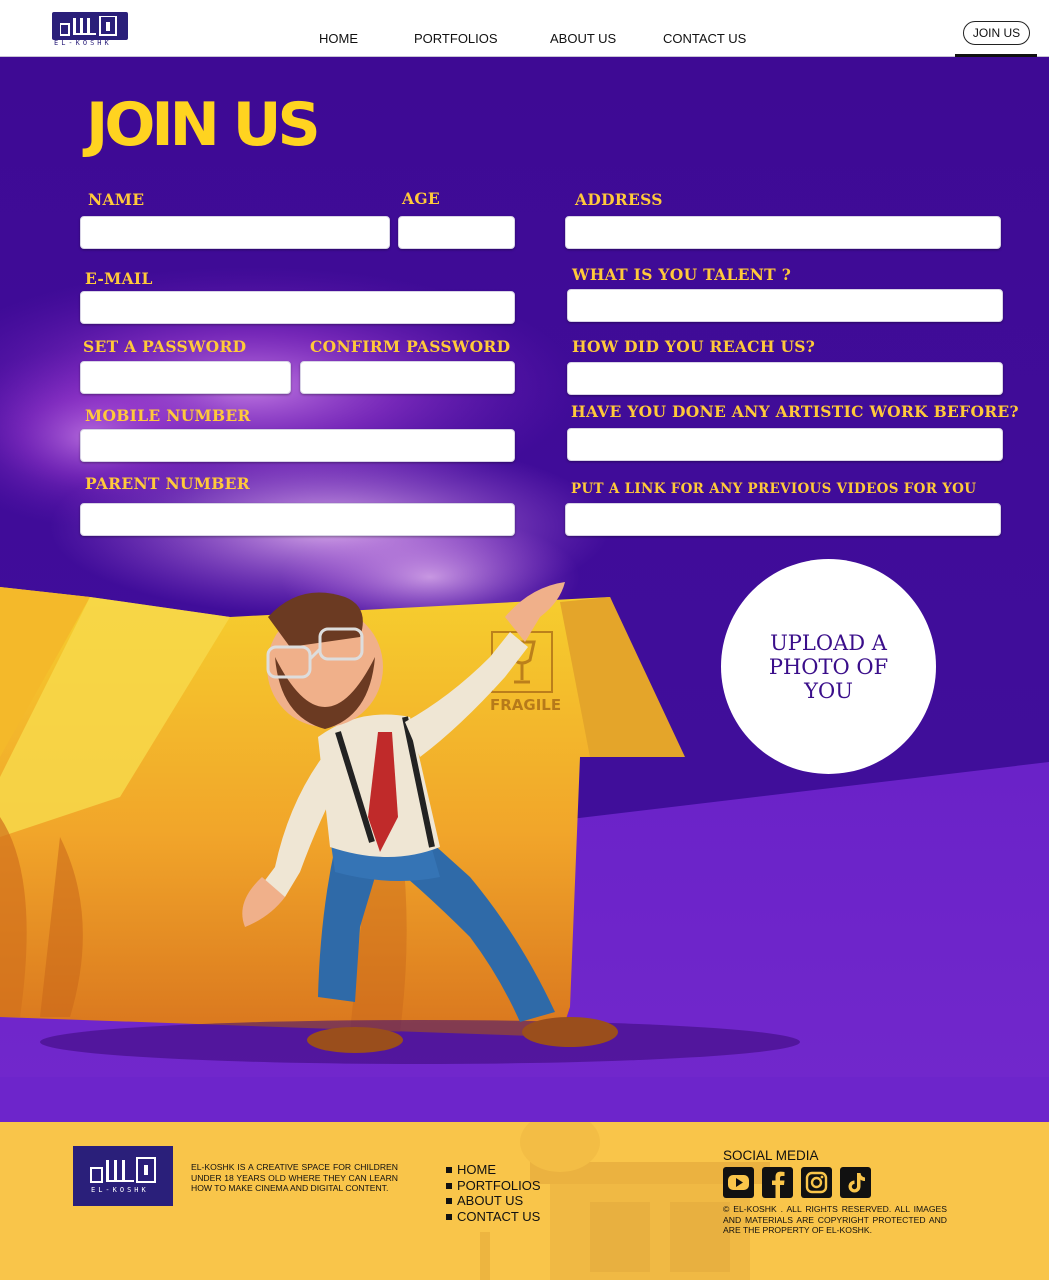  I want to click on confirm-password-label: CONFIRM PASSWORD, so click(410, 346).